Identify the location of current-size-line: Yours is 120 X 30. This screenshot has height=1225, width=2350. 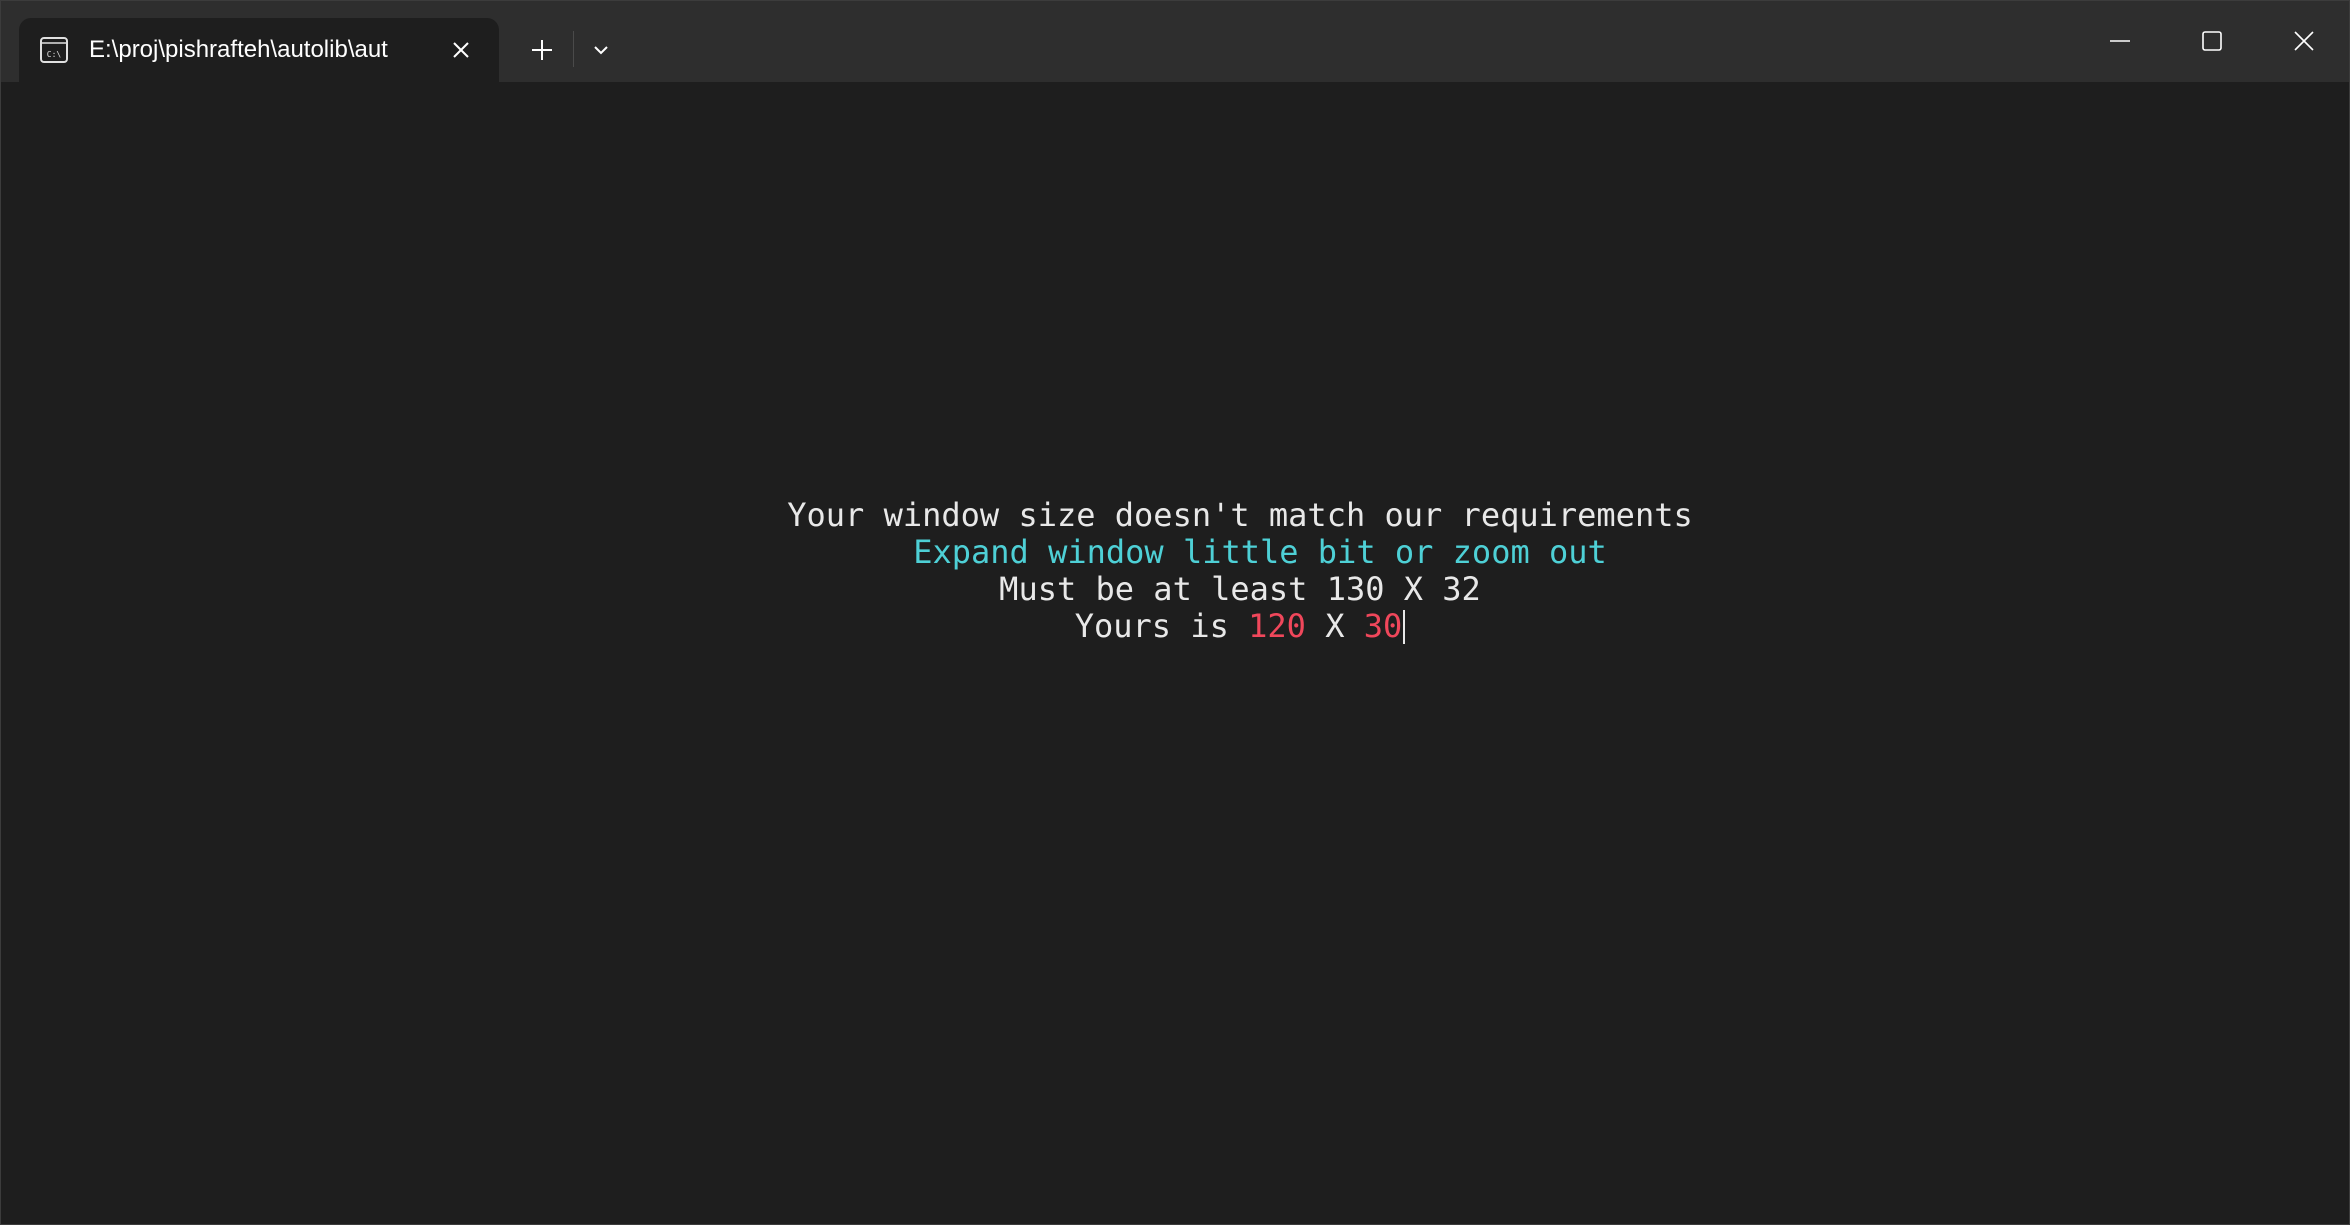
(1175, 626).